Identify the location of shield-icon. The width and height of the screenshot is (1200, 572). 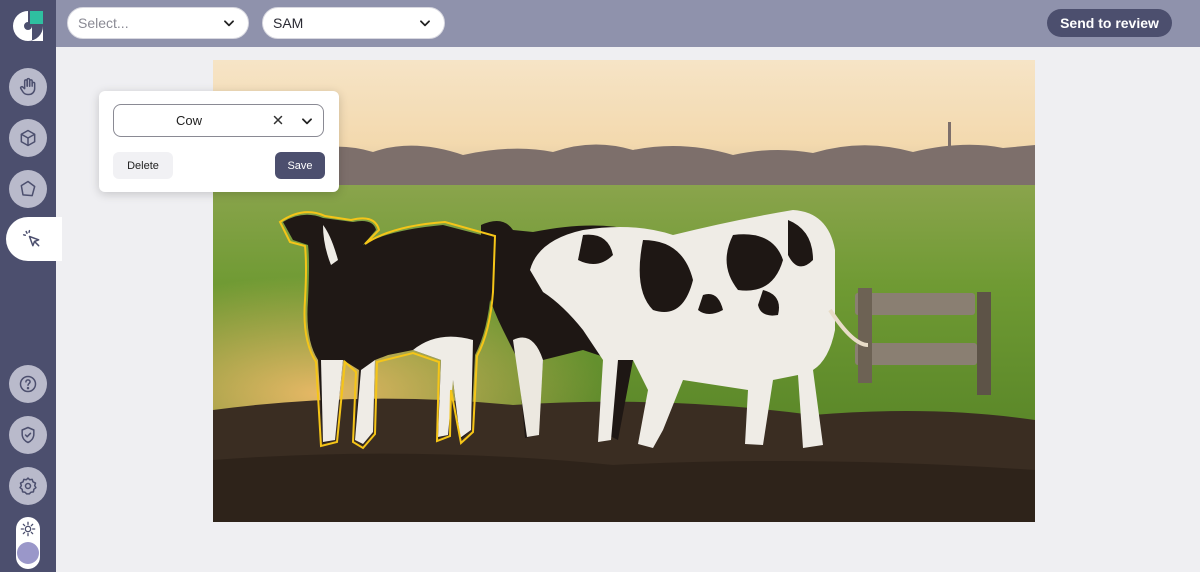
(28, 435).